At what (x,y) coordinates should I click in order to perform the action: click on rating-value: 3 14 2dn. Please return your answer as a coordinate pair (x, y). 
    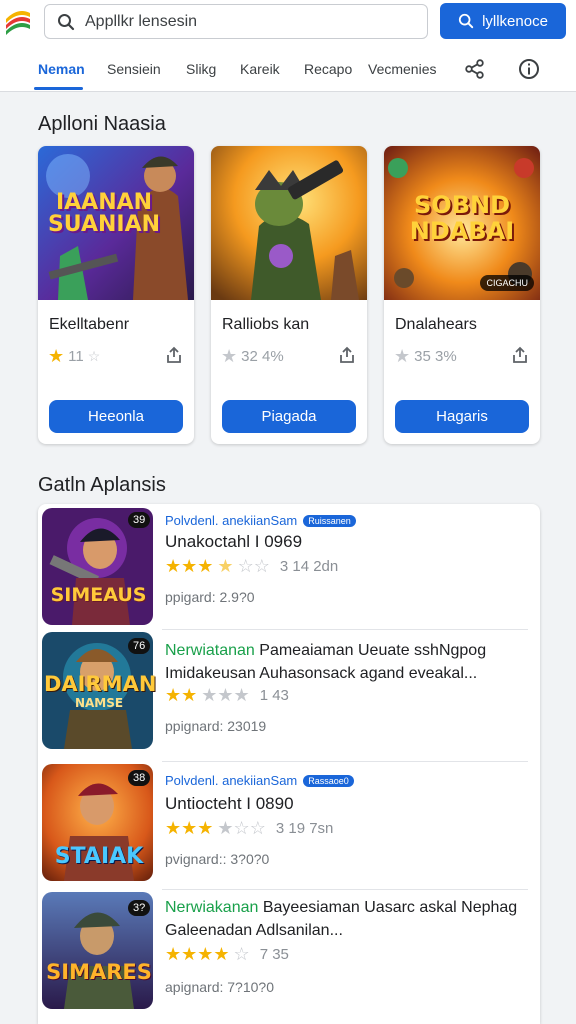
    Looking at the image, I should click on (309, 566).